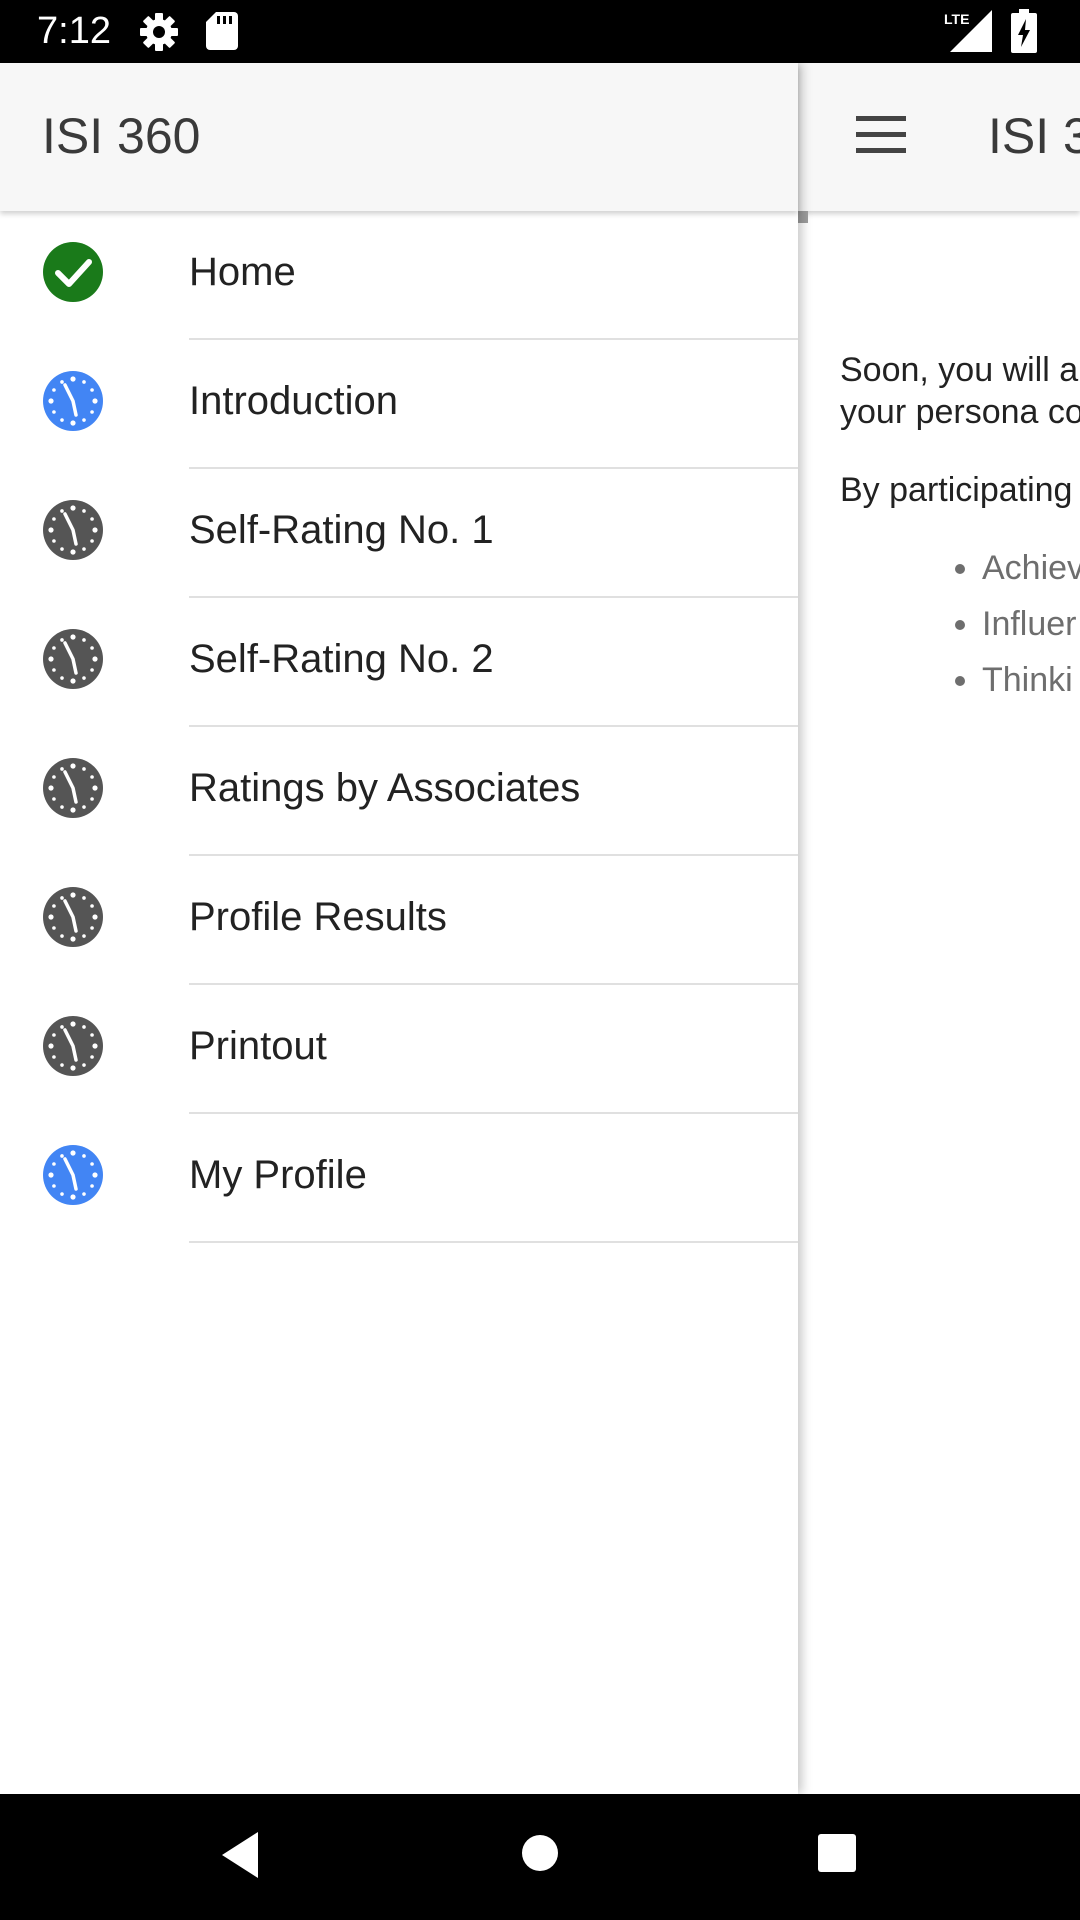 The height and width of the screenshot is (1920, 1080). Describe the element at coordinates (242, 272) in the screenshot. I see `drawer-item-label: Home` at that location.